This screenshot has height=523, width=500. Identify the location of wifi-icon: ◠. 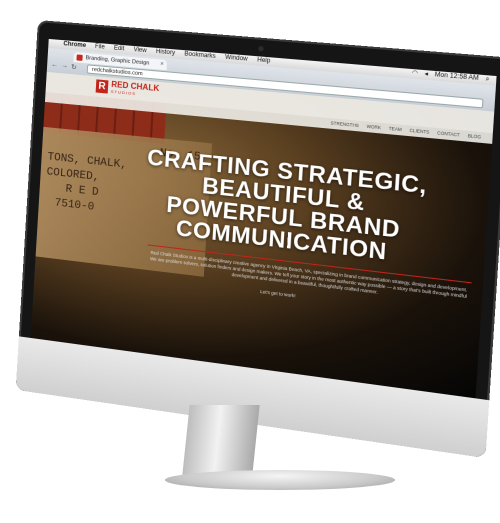
(415, 74).